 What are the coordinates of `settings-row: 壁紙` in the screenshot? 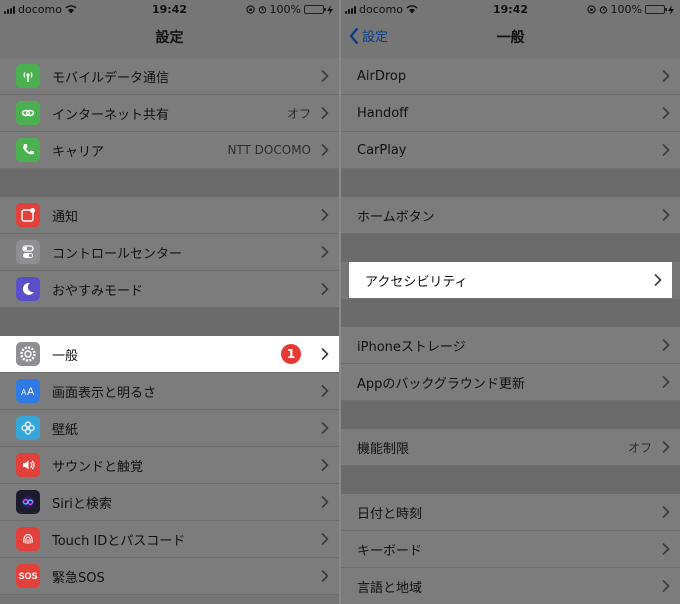 It's located at (169, 428).